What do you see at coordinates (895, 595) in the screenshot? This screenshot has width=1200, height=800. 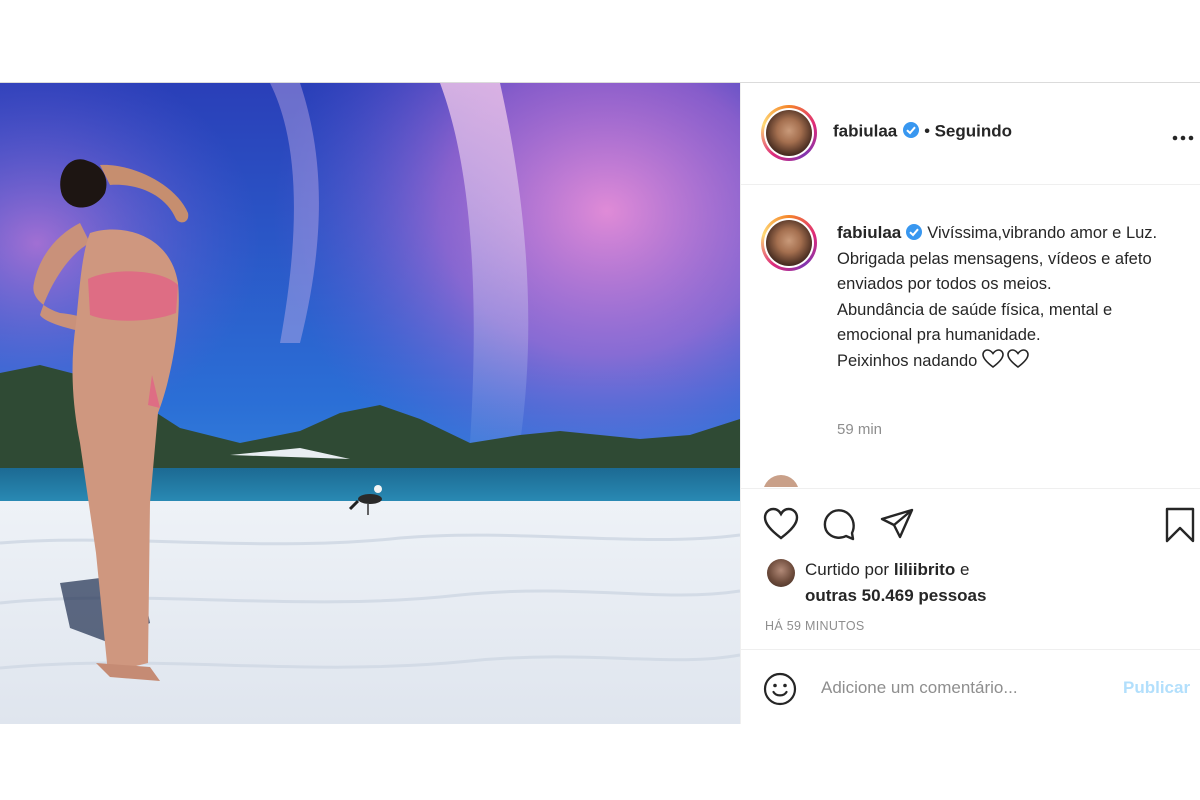 I see `likes-others-link: outras 50.469 pessoas` at bounding box center [895, 595].